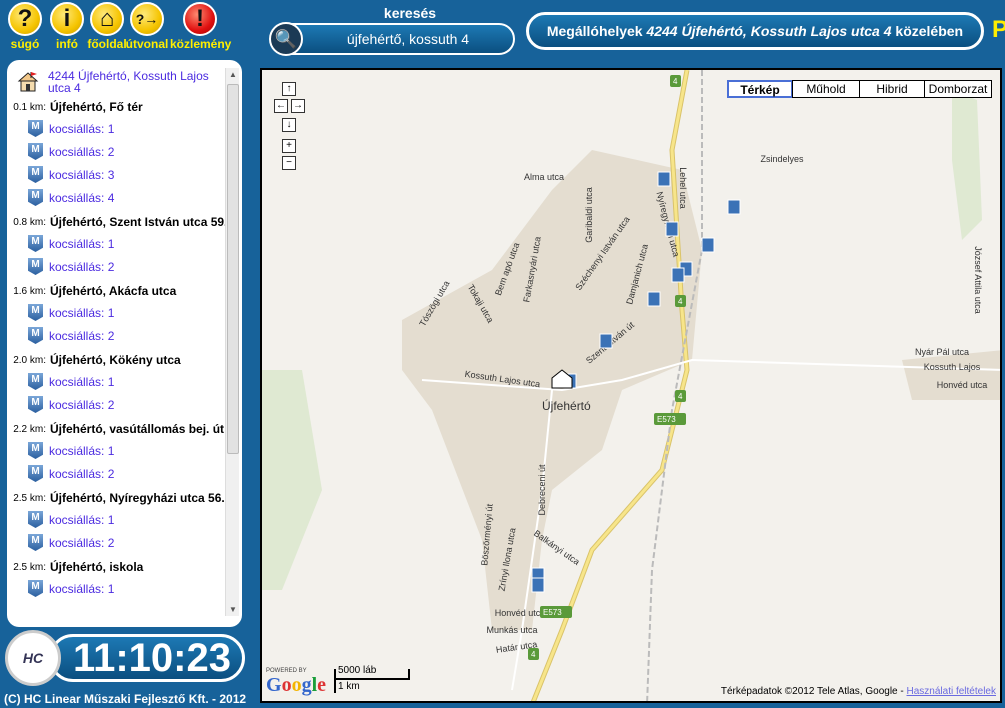 The image size is (1005, 708). I want to click on search-input: újfehértő, kossuth 4, so click(408, 39).